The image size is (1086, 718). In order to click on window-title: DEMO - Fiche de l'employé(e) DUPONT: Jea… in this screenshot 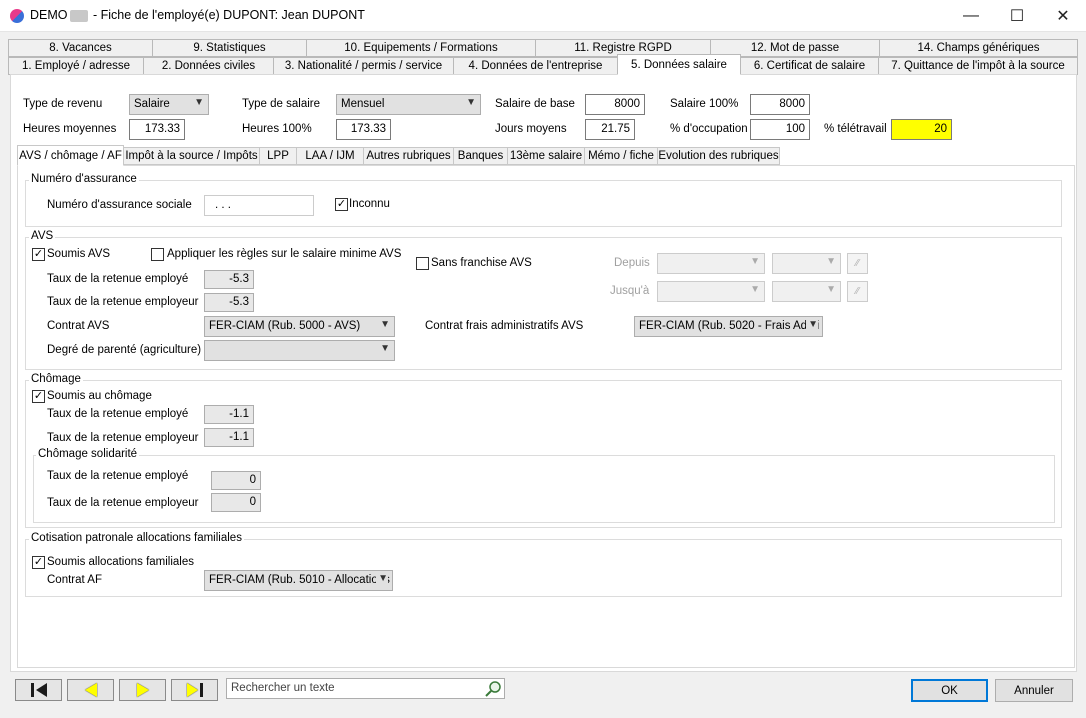, I will do `click(197, 15)`.